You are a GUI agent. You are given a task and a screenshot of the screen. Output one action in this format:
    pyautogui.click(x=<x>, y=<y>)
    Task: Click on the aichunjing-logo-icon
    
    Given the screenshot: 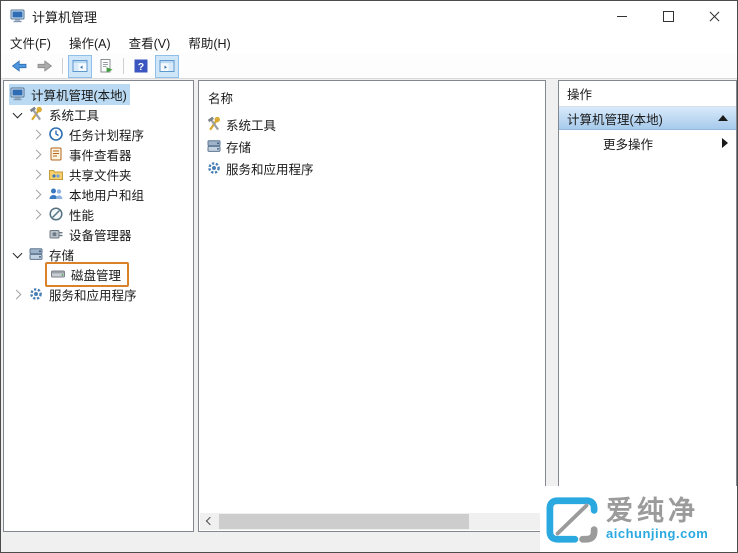 What is the action you would take?
    pyautogui.click(x=572, y=521)
    